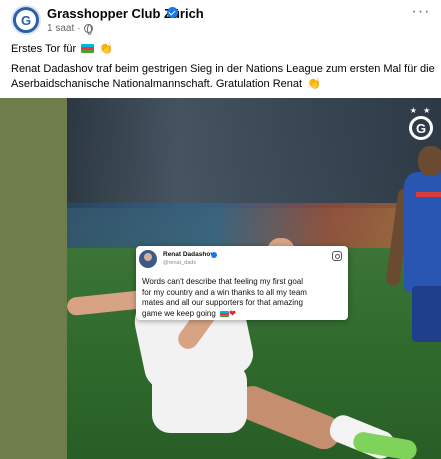 The height and width of the screenshot is (459, 441). What do you see at coordinates (337, 256) in the screenshot?
I see `instagram-icon` at bounding box center [337, 256].